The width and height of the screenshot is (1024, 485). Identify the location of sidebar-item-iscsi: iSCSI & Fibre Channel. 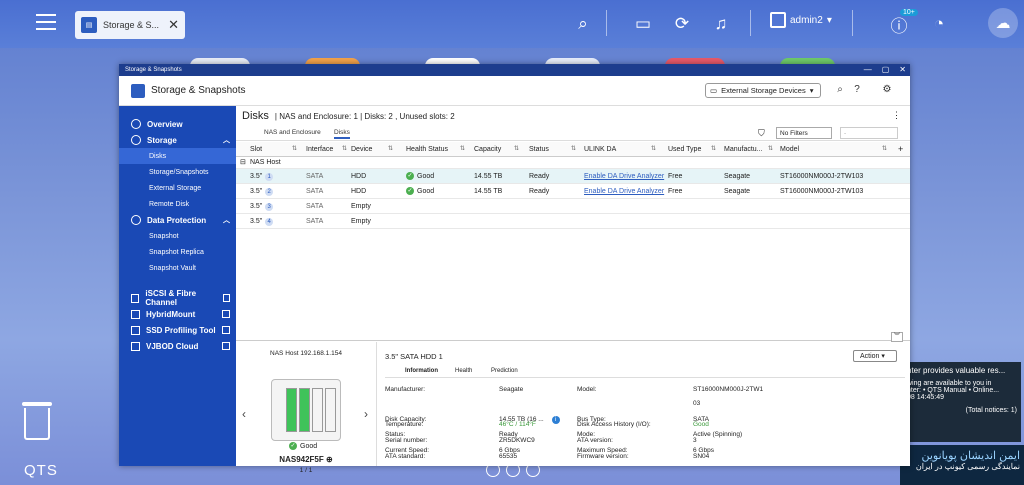
(177, 298).